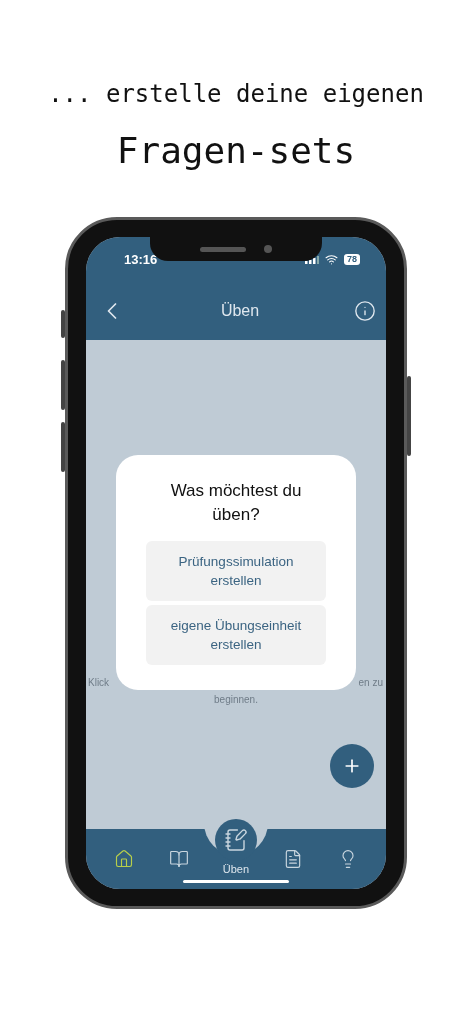  I want to click on book-icon, so click(178, 859).